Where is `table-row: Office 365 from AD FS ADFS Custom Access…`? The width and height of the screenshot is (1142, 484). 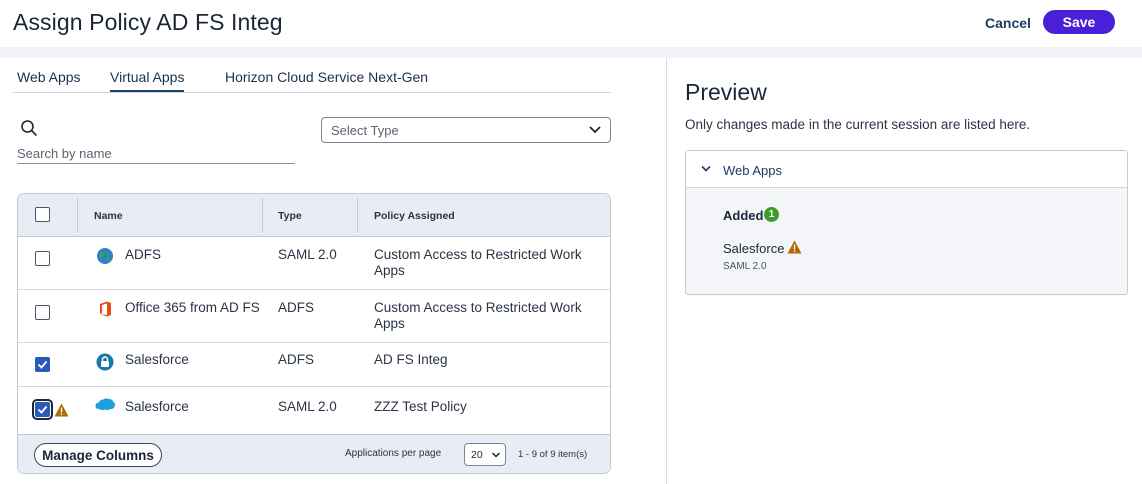
table-row: Office 365 from AD FS ADFS Custom Access… is located at coordinates (314, 316).